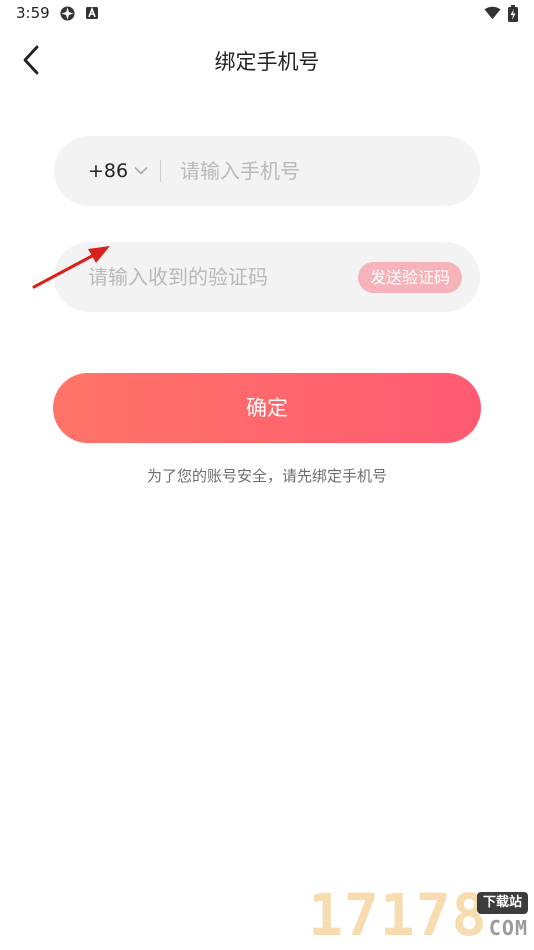  I want to click on country-code-value: +86, so click(108, 171).